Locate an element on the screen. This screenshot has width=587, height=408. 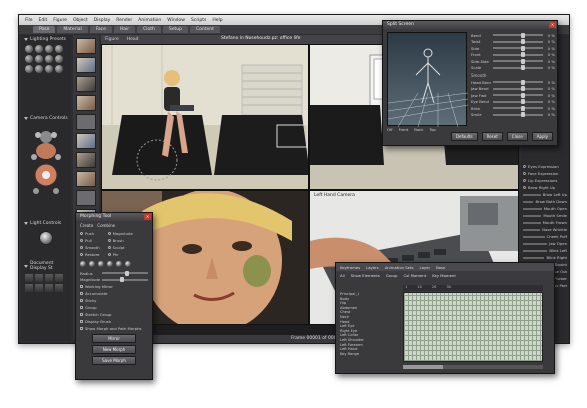
tab-setup: Setup is located at coordinates (175, 29).